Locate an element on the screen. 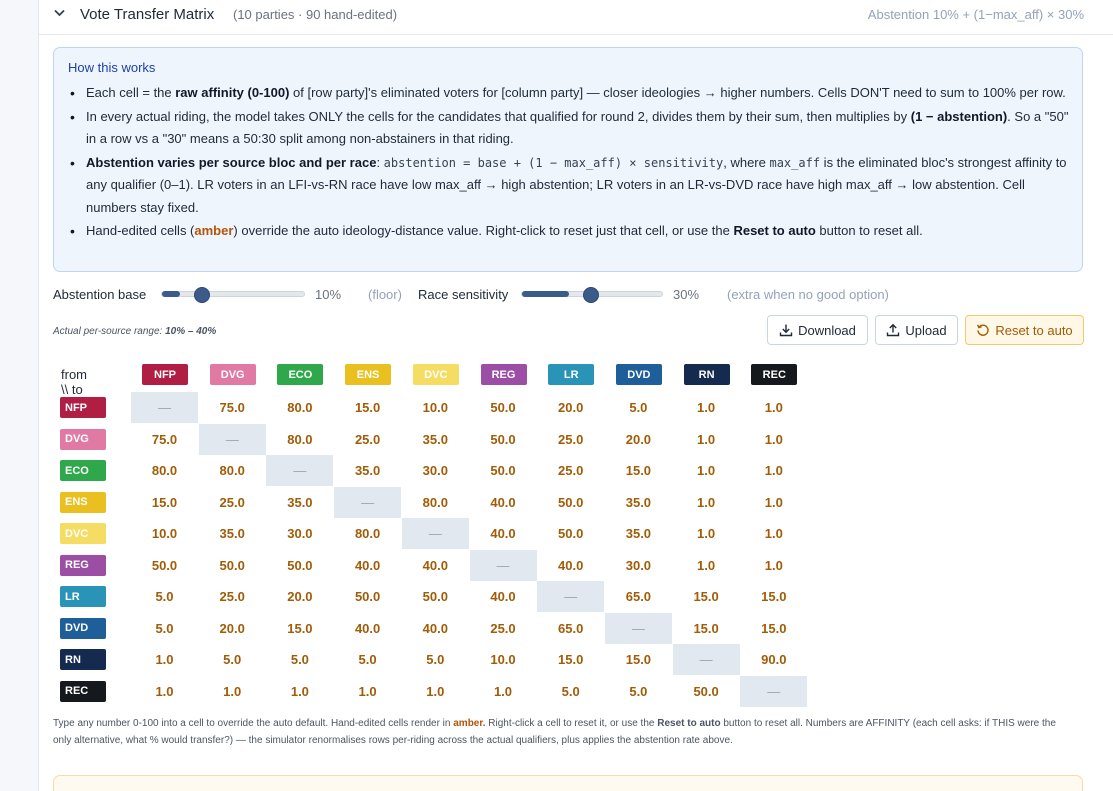 This screenshot has height=791, width=1113. matrix-cell: 90.0 is located at coordinates (773, 659).